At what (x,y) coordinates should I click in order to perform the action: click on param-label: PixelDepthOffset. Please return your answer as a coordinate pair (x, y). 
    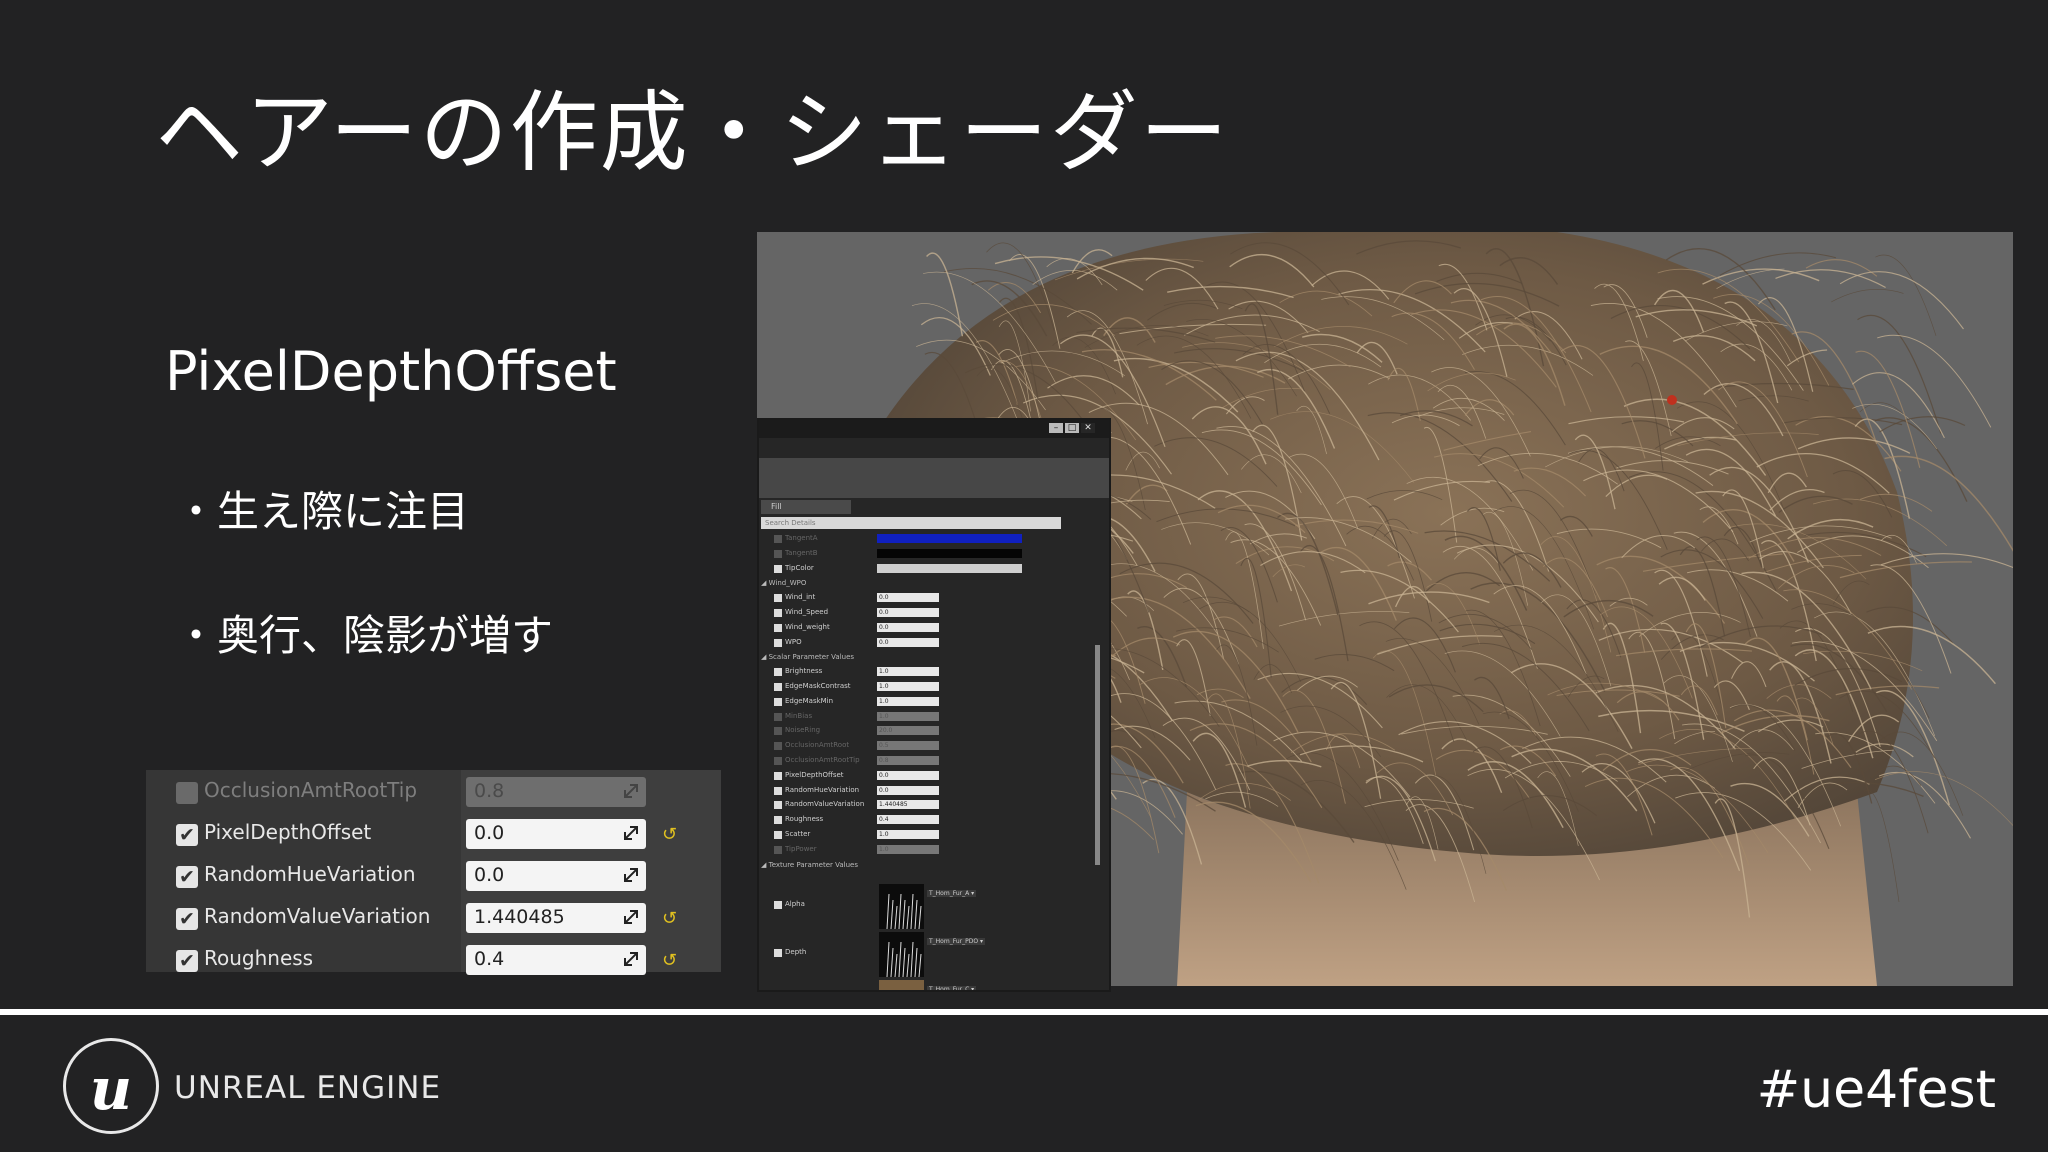
    Looking at the image, I should click on (288, 832).